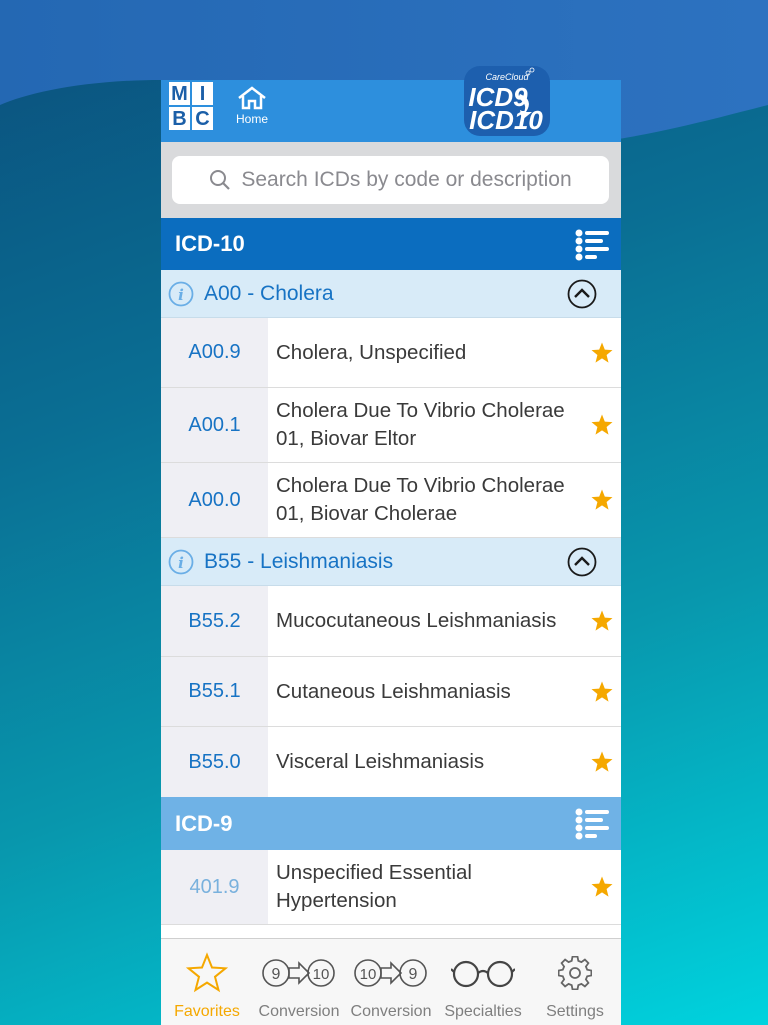 This screenshot has width=768, height=1025. What do you see at coordinates (214, 691) in the screenshot?
I see `code-cell: B55.1` at bounding box center [214, 691].